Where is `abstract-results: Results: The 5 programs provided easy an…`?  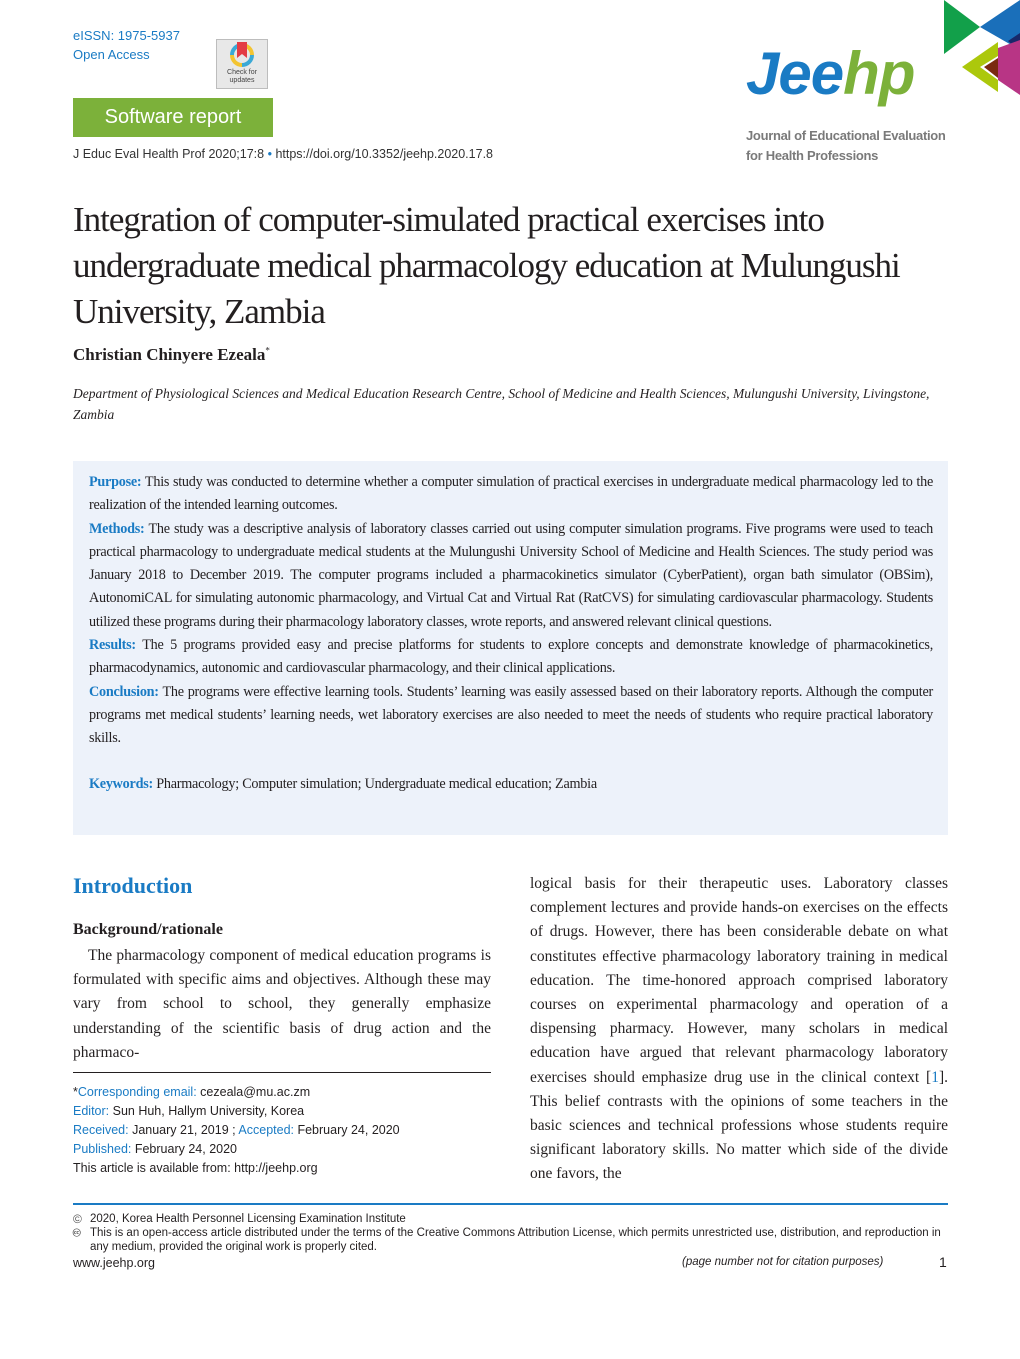
abstract-results: Results: The 5 programs provided easy an… is located at coordinates (511, 657).